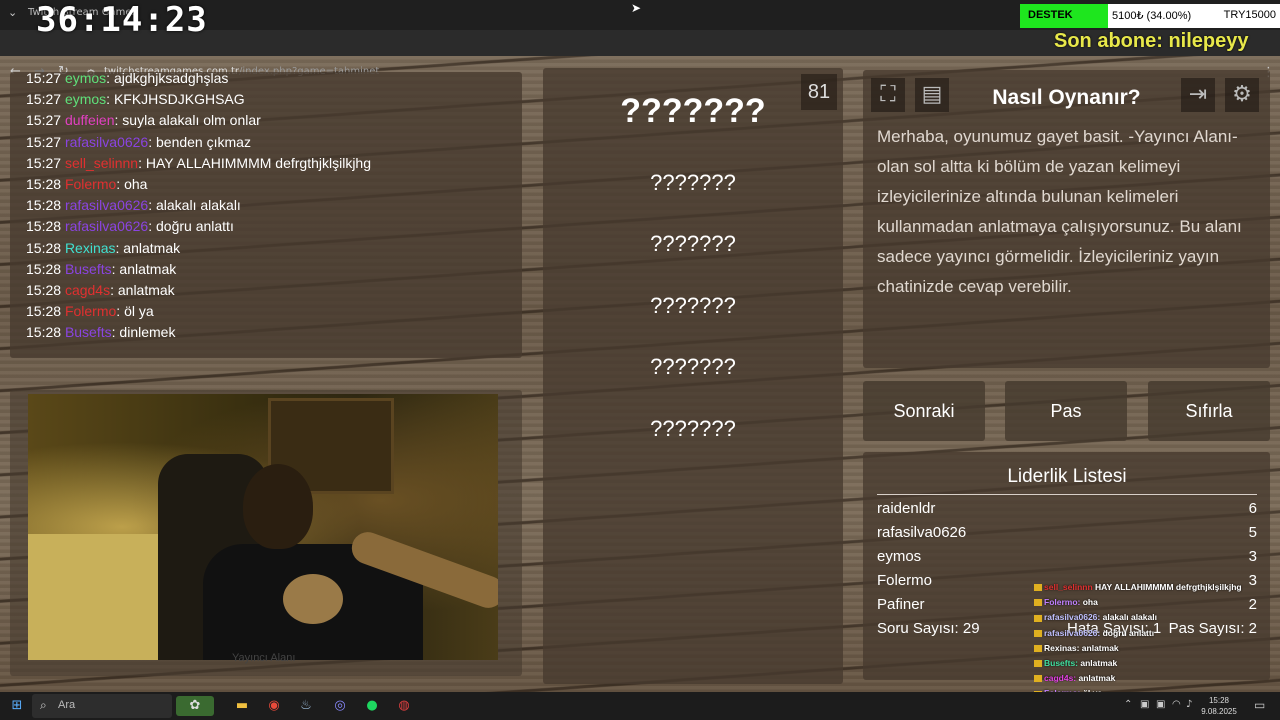  What do you see at coordinates (1198, 95) in the screenshot?
I see `logout-icon: ⇥` at bounding box center [1198, 95].